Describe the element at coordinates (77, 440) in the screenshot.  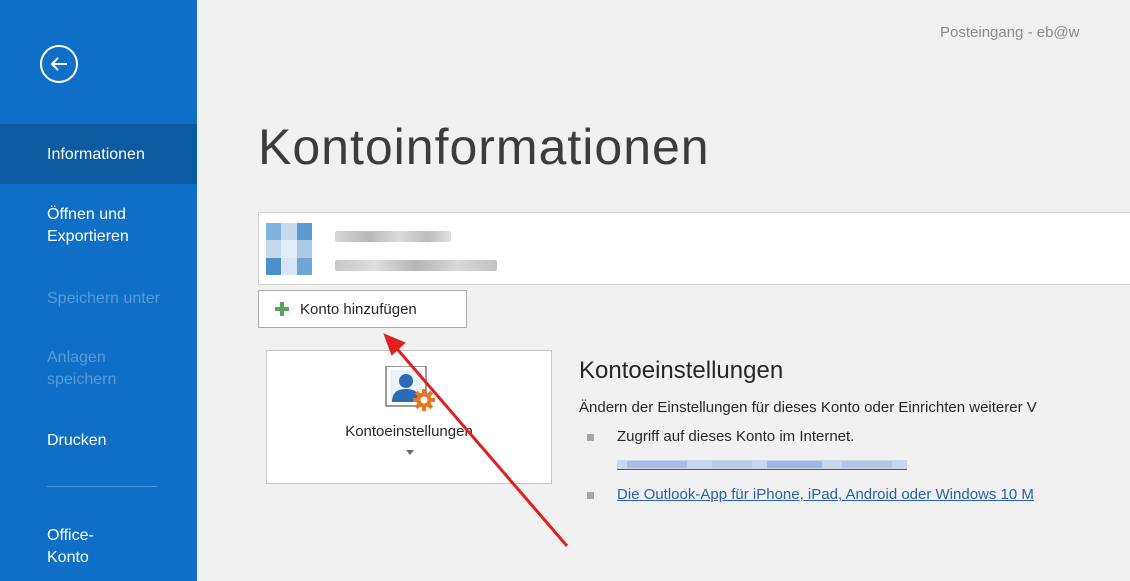
I see `nav-label: Drucken` at that location.